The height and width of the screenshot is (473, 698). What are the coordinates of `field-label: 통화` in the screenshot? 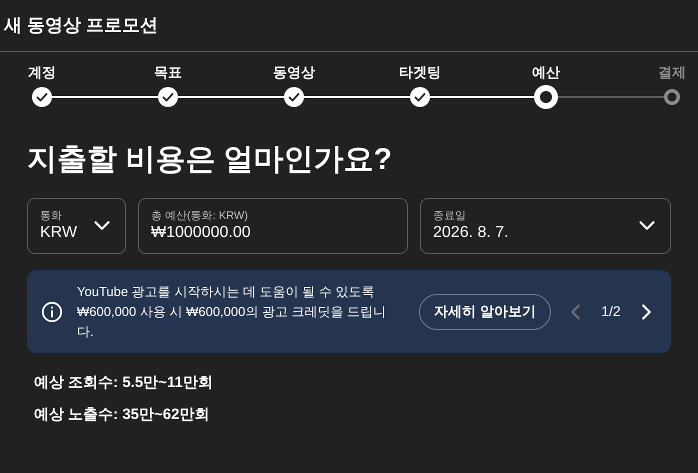 It's located at (51, 216).